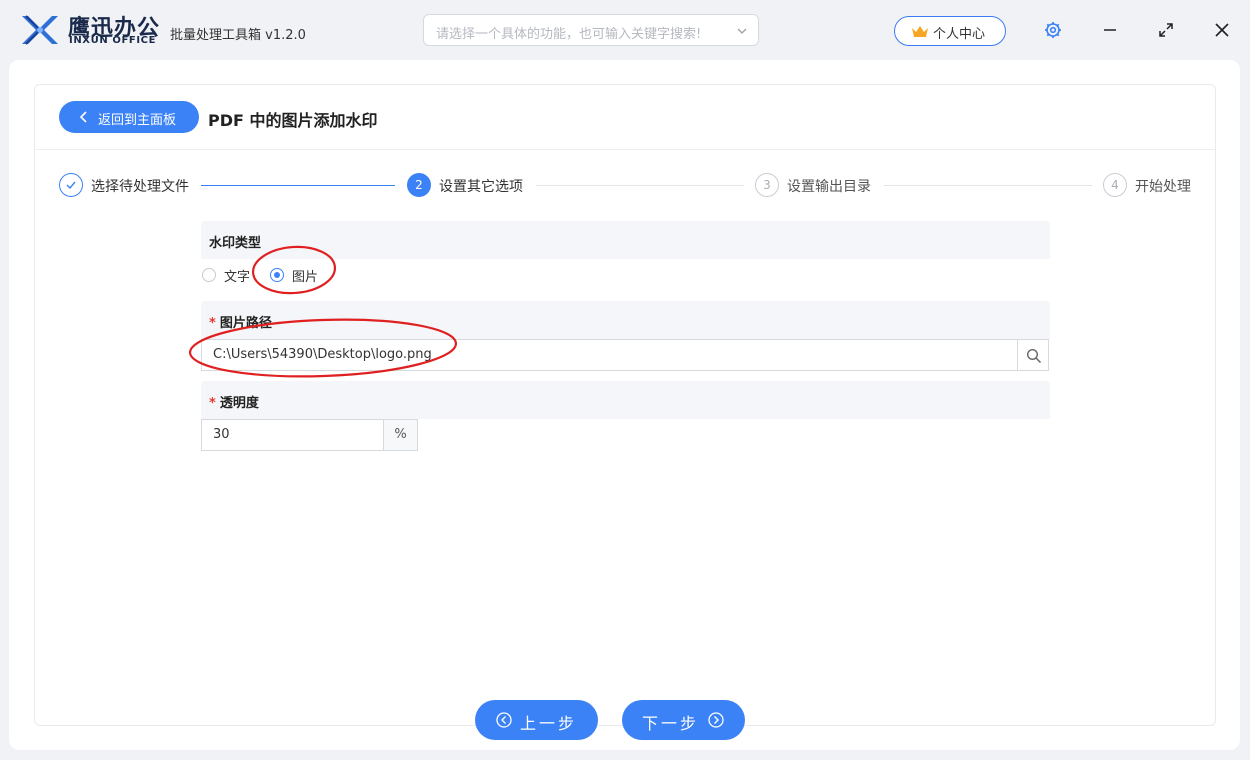 The width and height of the screenshot is (1250, 760). I want to click on close-button, so click(1222, 30).